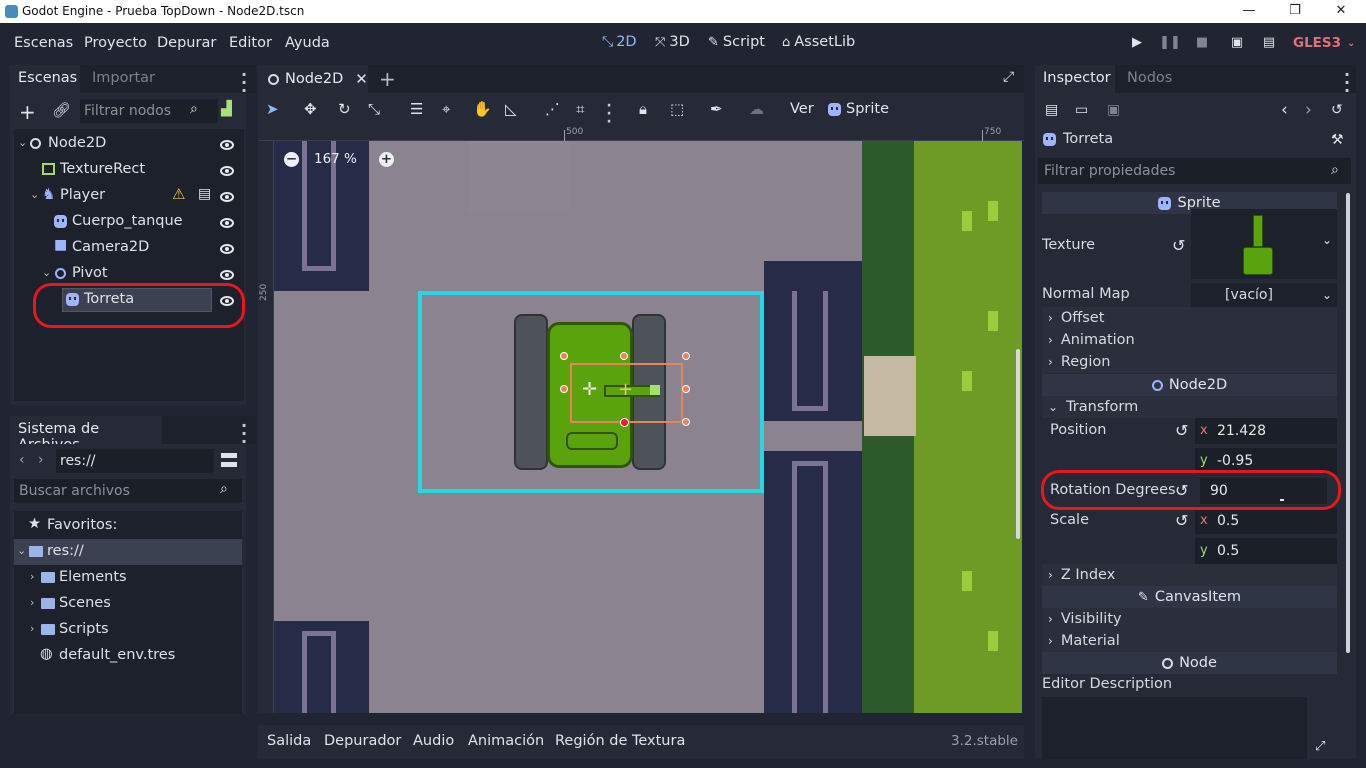  Describe the element at coordinates (1081, 110) in the screenshot. I see `open-resource-icon: ▭` at that location.